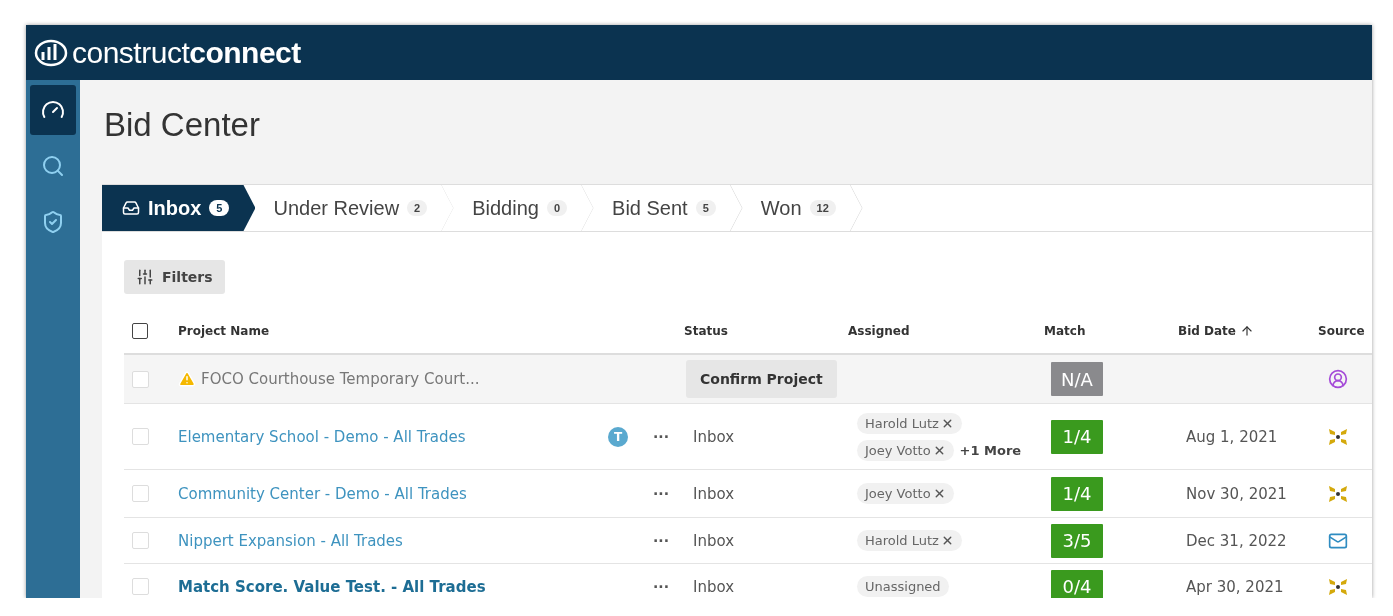 This screenshot has width=1393, height=616. Describe the element at coordinates (1077, 583) in the screenshot. I see `match-score: 0/4` at that location.